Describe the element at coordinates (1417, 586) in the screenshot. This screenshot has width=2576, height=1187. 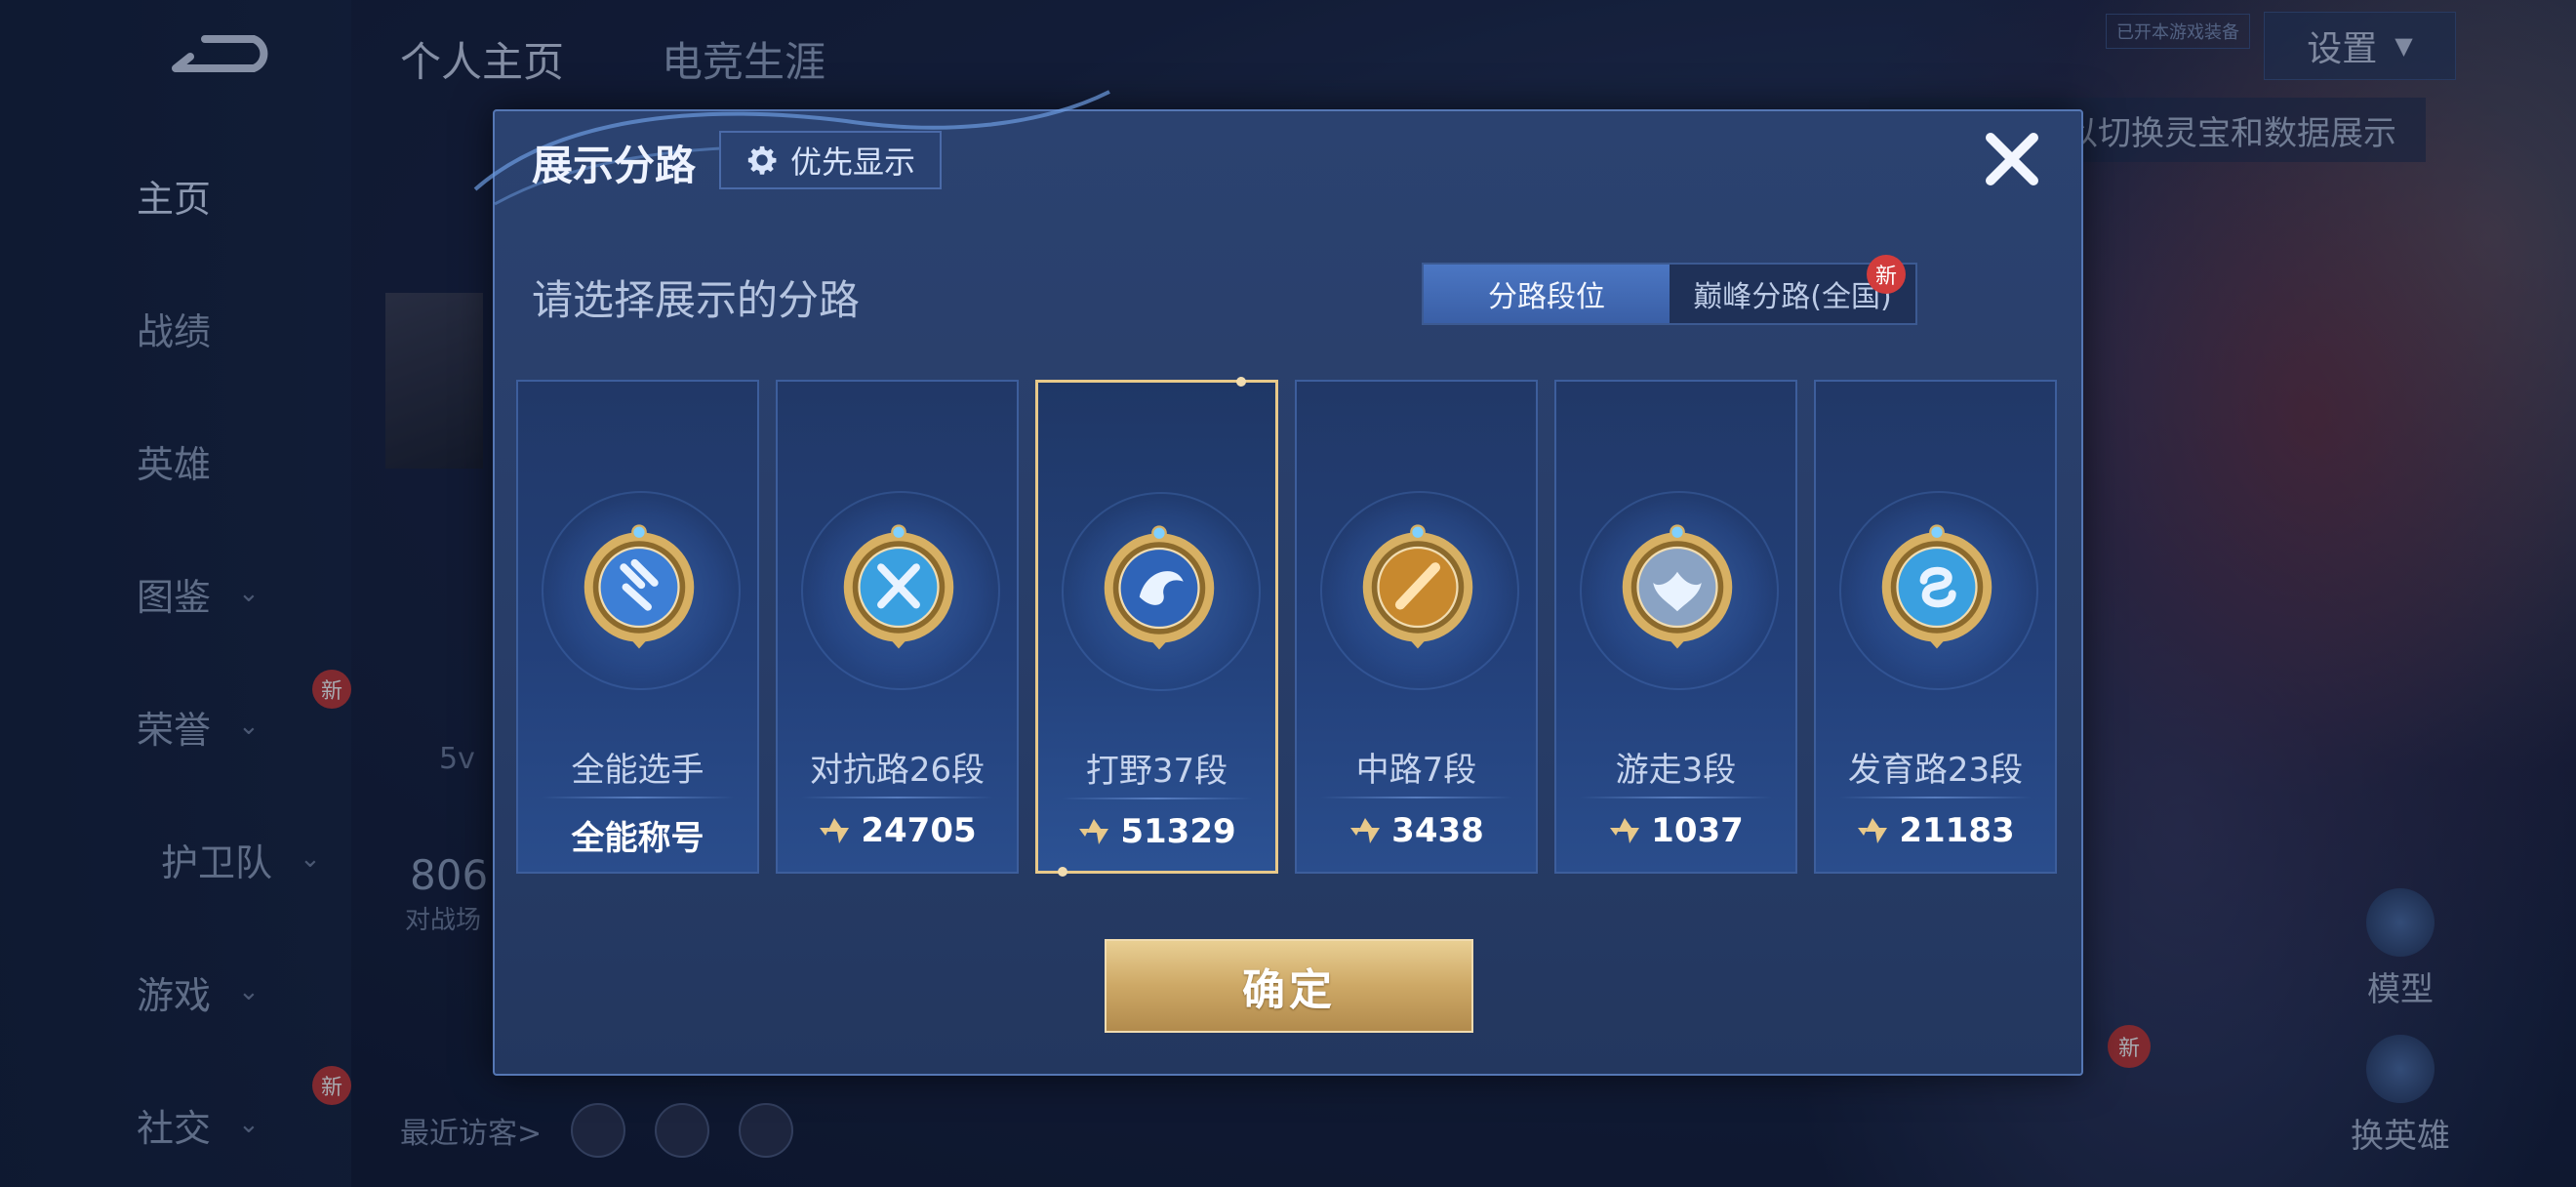
I see `mid-lane-emblem-icon` at that location.